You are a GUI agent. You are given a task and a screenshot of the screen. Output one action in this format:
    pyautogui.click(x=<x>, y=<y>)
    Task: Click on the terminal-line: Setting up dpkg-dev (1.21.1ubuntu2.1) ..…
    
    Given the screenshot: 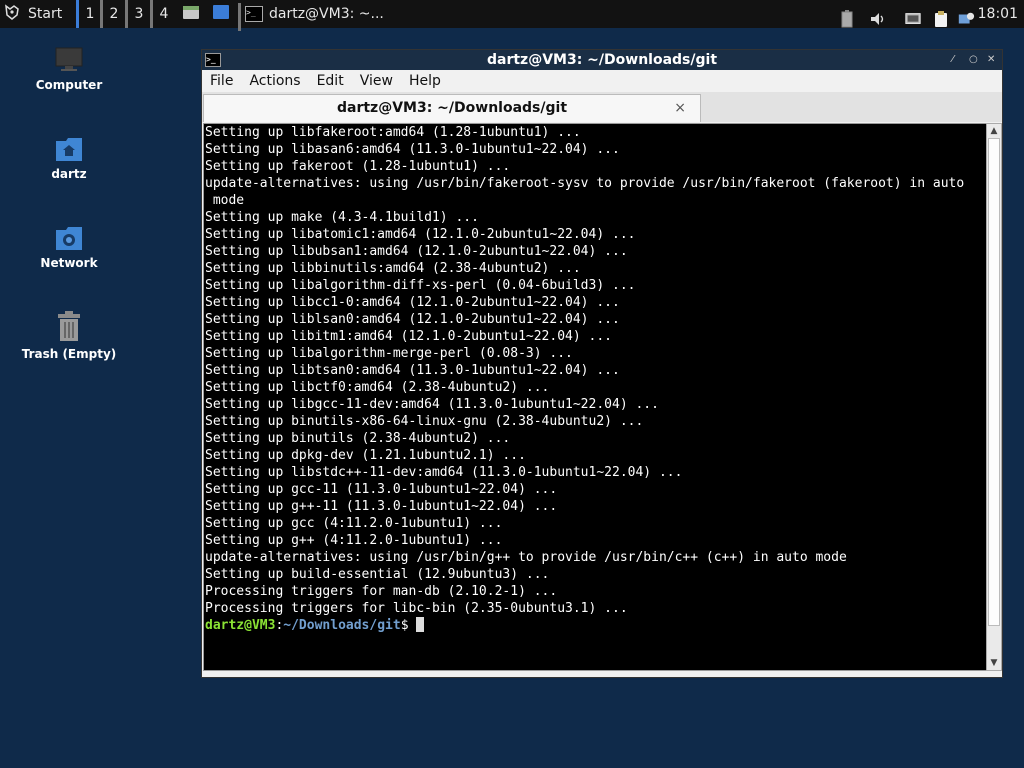 What is the action you would take?
    pyautogui.click(x=365, y=455)
    